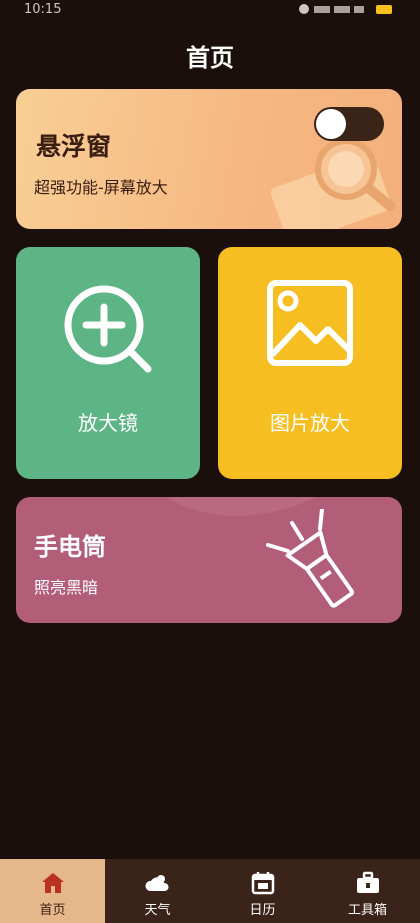 This screenshot has width=420, height=923. Describe the element at coordinates (262, 910) in the screenshot. I see `tab-calendar-label: 日历` at that location.